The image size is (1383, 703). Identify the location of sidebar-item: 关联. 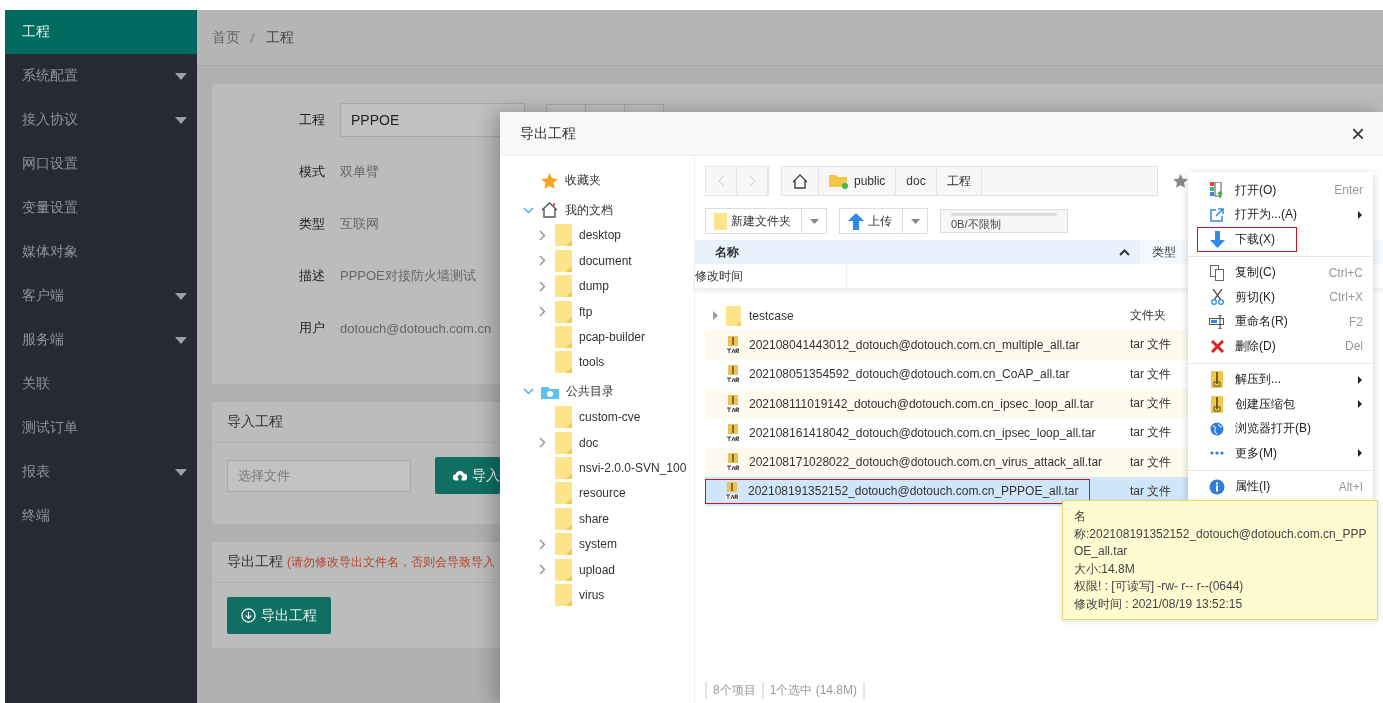
(101, 384).